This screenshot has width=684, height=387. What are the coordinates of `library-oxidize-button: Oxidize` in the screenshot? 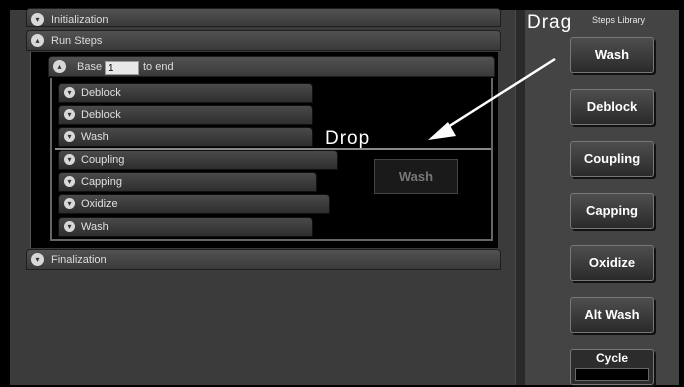 It's located at (612, 263).